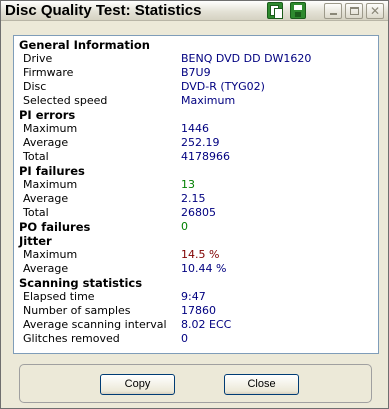 The width and height of the screenshot is (389, 409). Describe the element at coordinates (95, 324) in the screenshot. I see `stat-label: Average scanning interval` at that location.